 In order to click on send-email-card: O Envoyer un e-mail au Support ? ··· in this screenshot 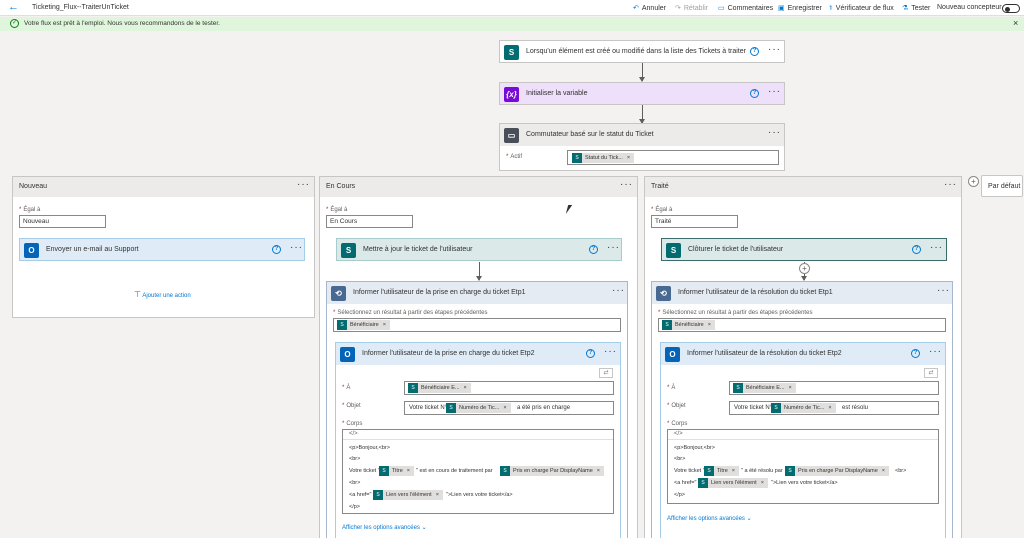, I will do `click(162, 249)`.